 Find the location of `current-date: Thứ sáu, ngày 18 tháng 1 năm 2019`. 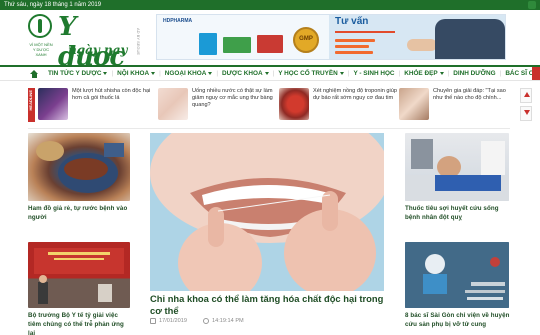

current-date: Thứ sáu, ngày 18 tháng 1 năm 2019 is located at coordinates (53, 5).